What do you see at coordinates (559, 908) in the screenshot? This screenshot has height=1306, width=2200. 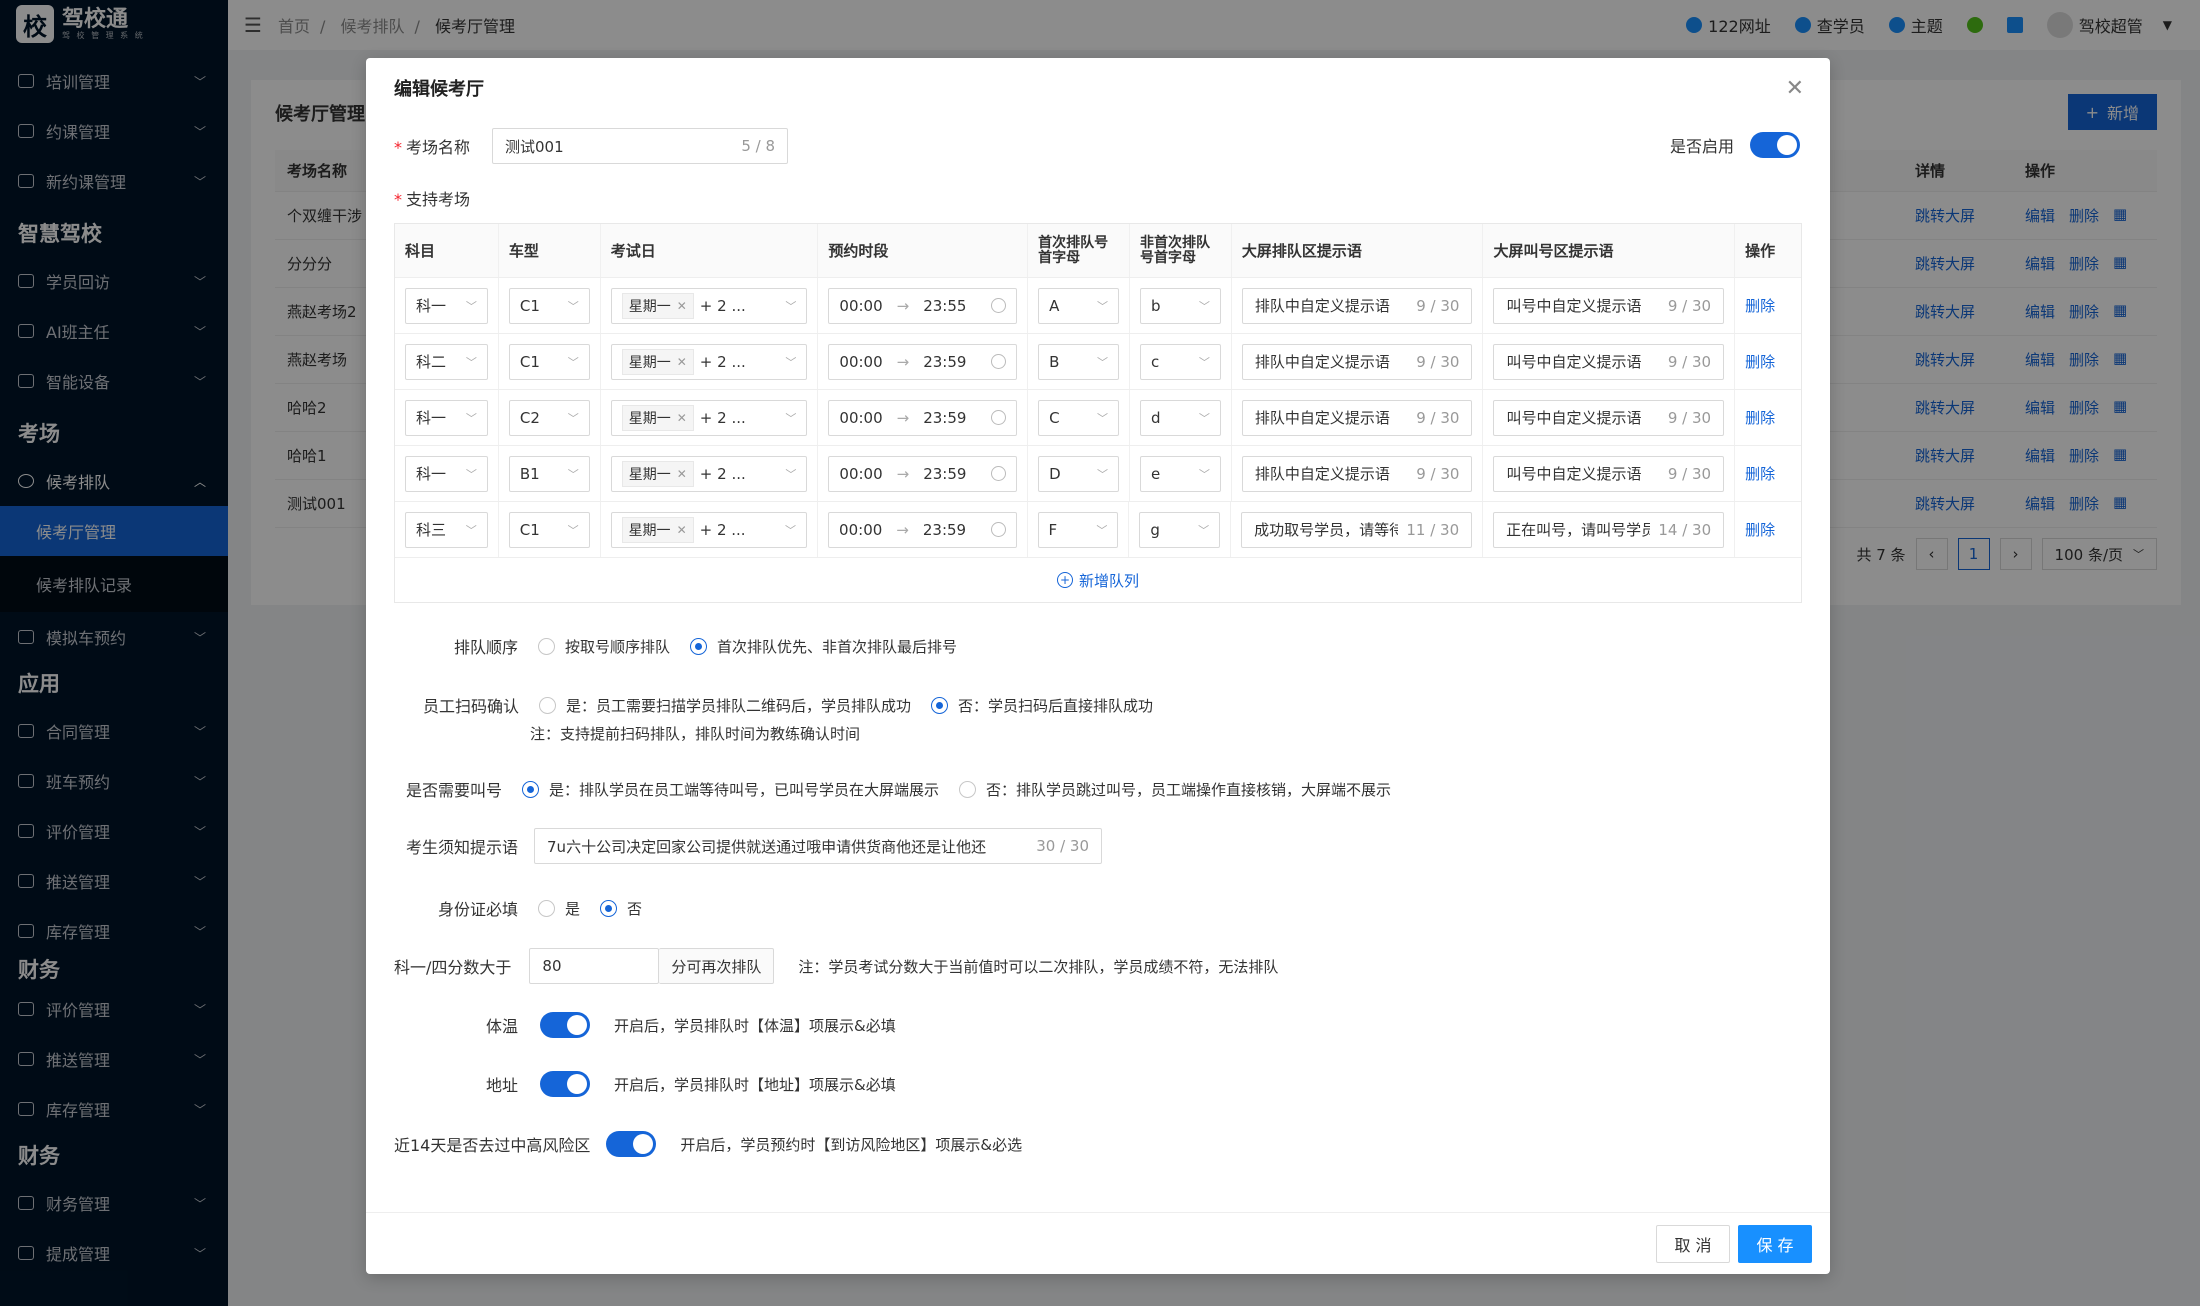 I see `id-yes-radio: 是` at bounding box center [559, 908].